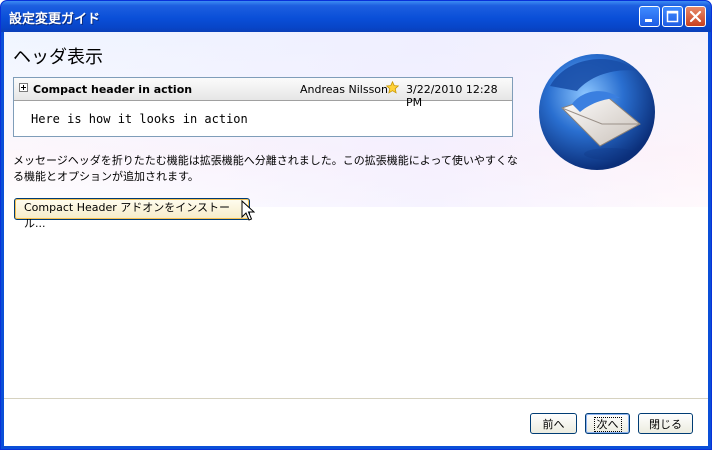 This screenshot has height=450, width=712. Describe the element at coordinates (344, 89) in the screenshot. I see `preview-from: Andreas Nilsson` at that location.